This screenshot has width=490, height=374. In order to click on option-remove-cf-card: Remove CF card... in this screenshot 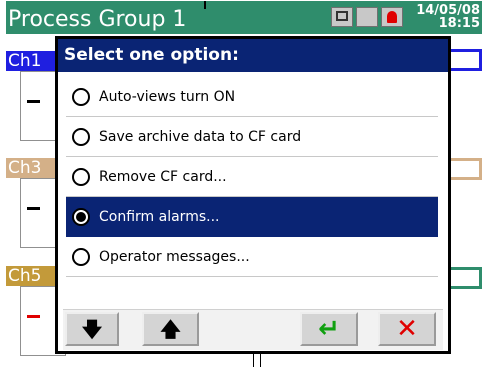, I will do `click(252, 177)`.